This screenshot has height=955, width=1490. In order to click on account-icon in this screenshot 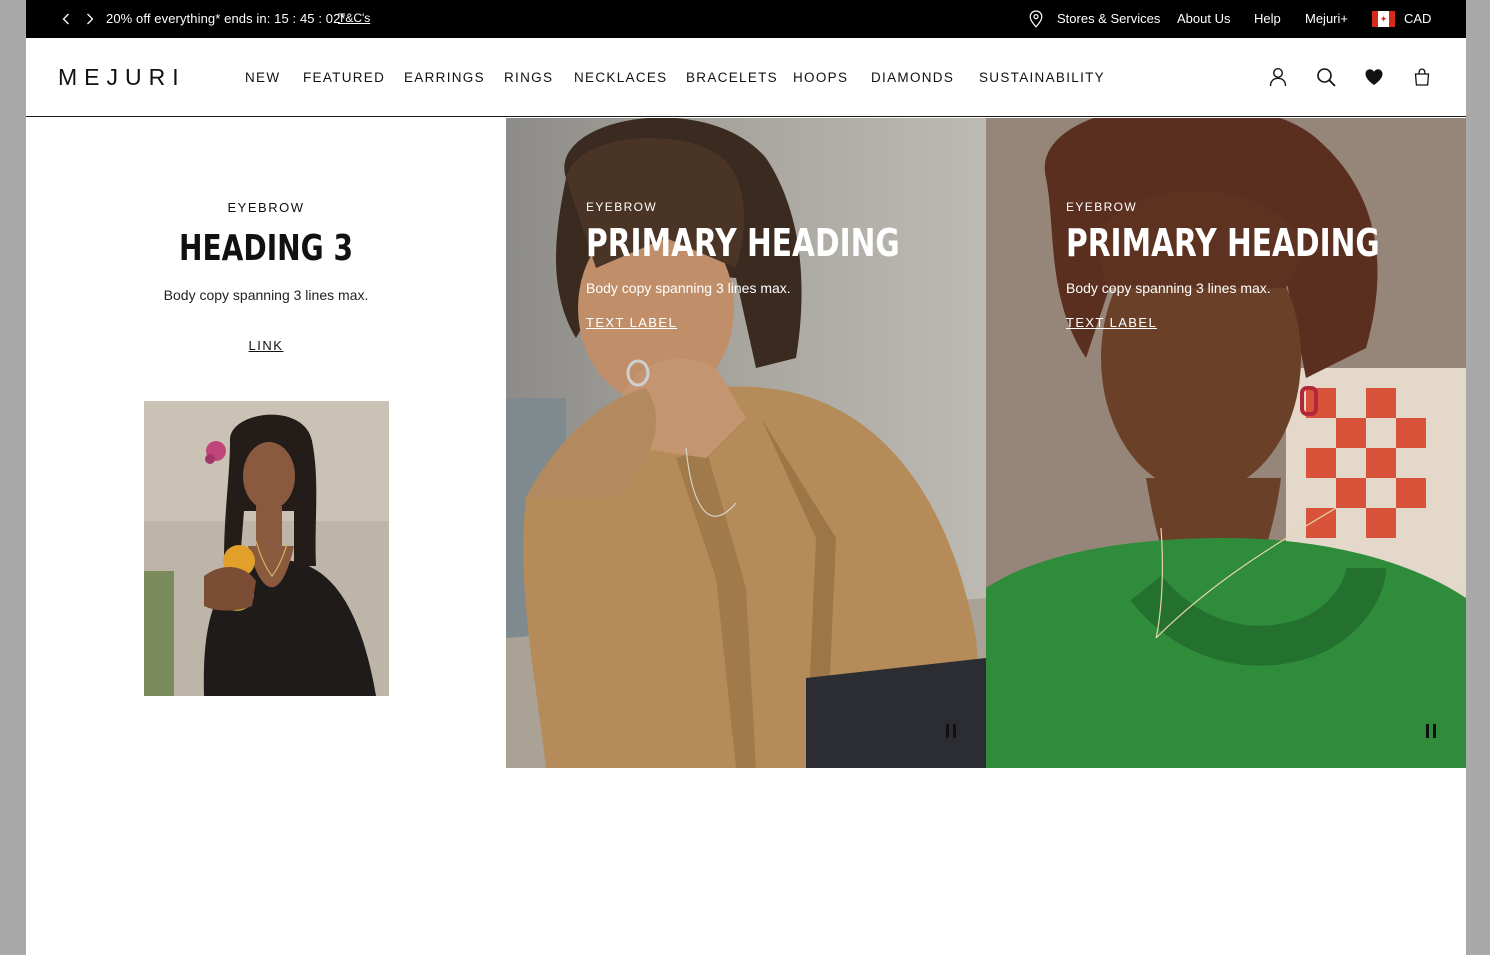, I will do `click(1278, 77)`.